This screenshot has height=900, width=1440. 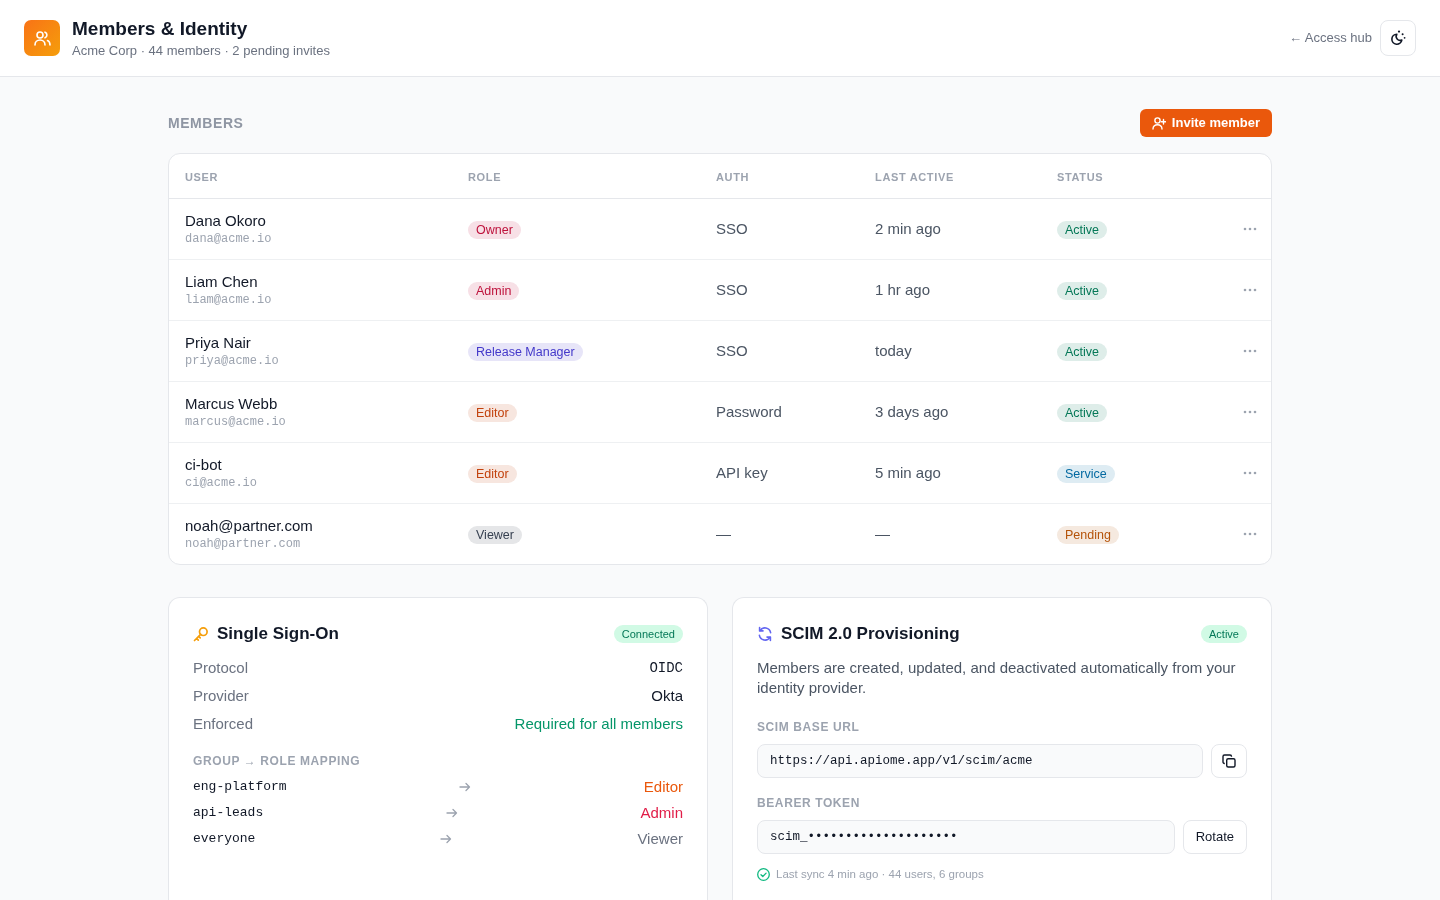 What do you see at coordinates (228, 300) in the screenshot?
I see `member-email: liam@acme.io` at bounding box center [228, 300].